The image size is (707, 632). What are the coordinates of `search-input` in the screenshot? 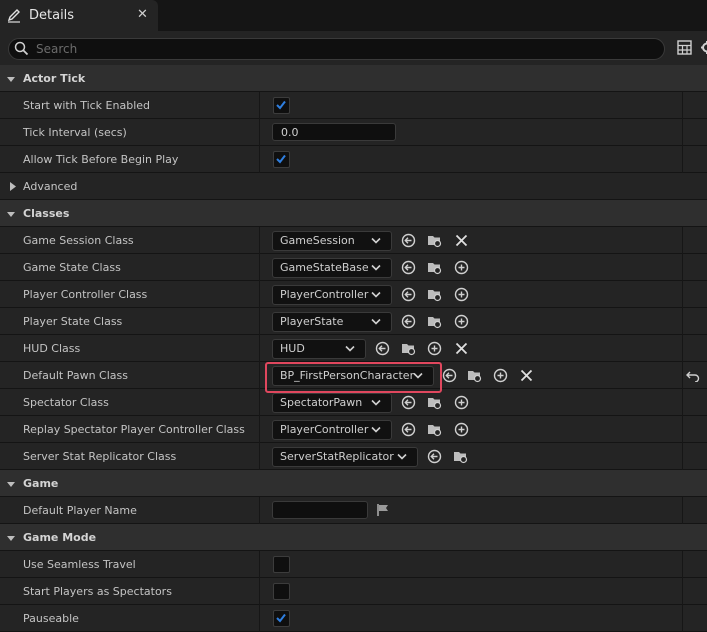 It's located at (336, 48).